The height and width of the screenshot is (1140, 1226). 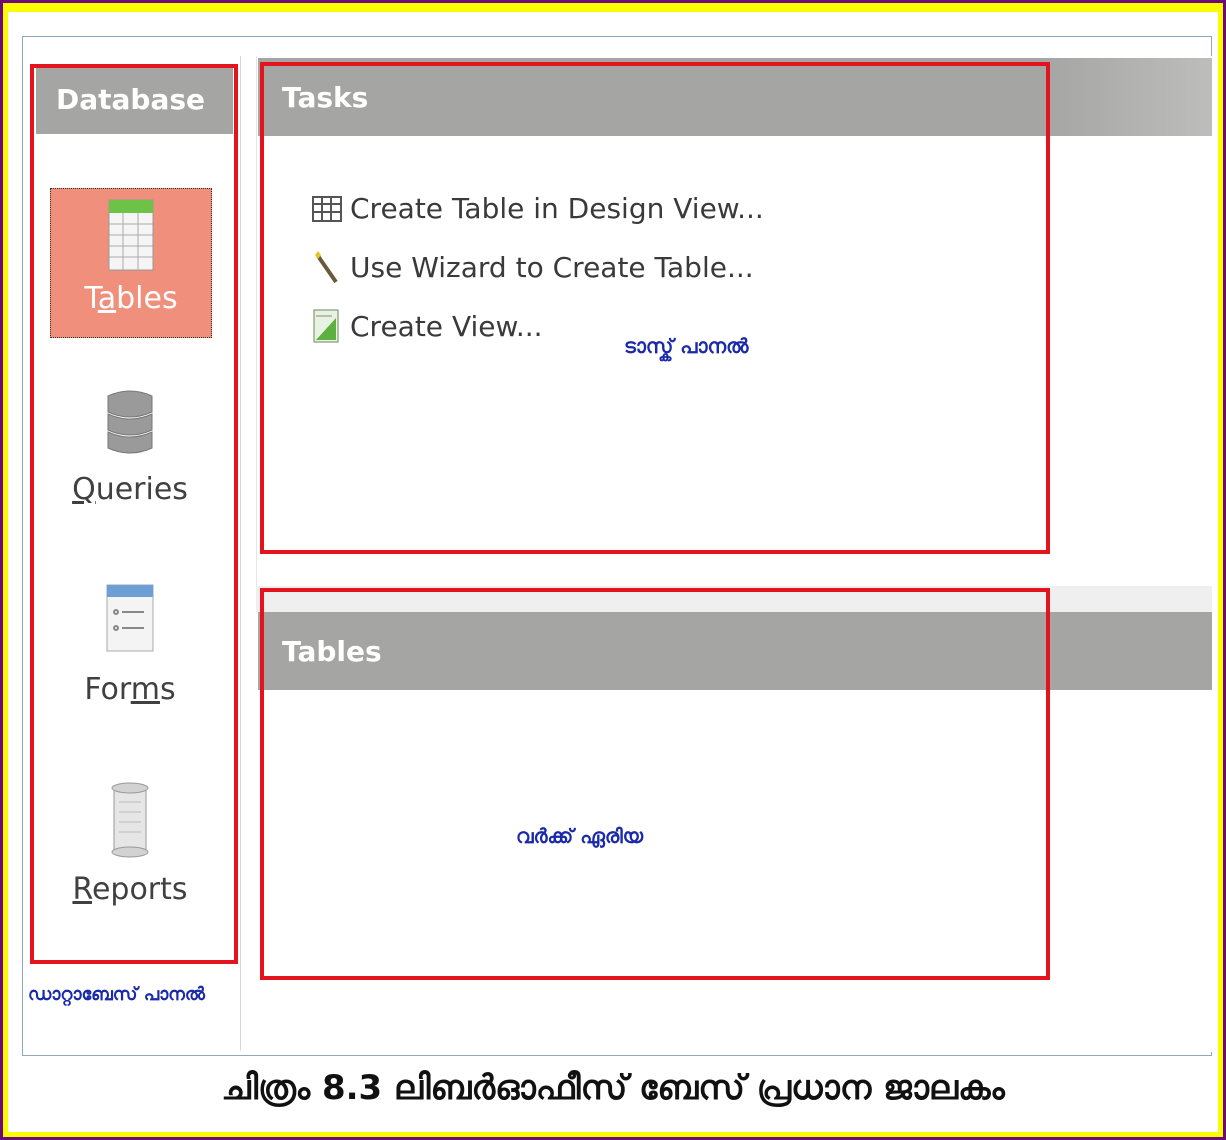 I want to click on figure-caption: ചിത്രം 8.3 ലിബർഓഫീസ് ബേസ് പ്രധാന ജാലകം, so click(x=613, y=1088).